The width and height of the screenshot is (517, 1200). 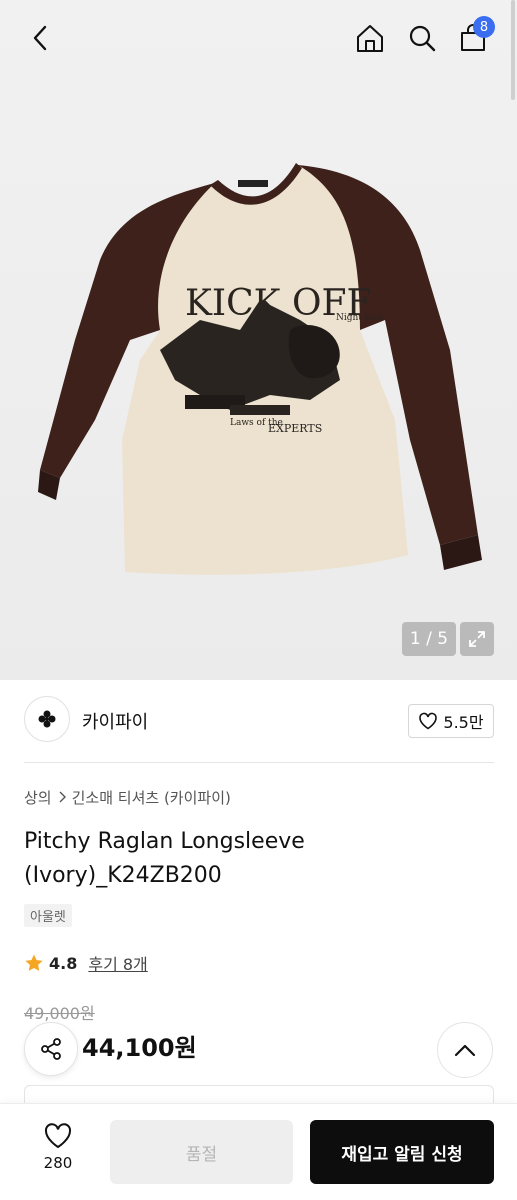 I want to click on chevron-left-icon, so click(x=40, y=38).